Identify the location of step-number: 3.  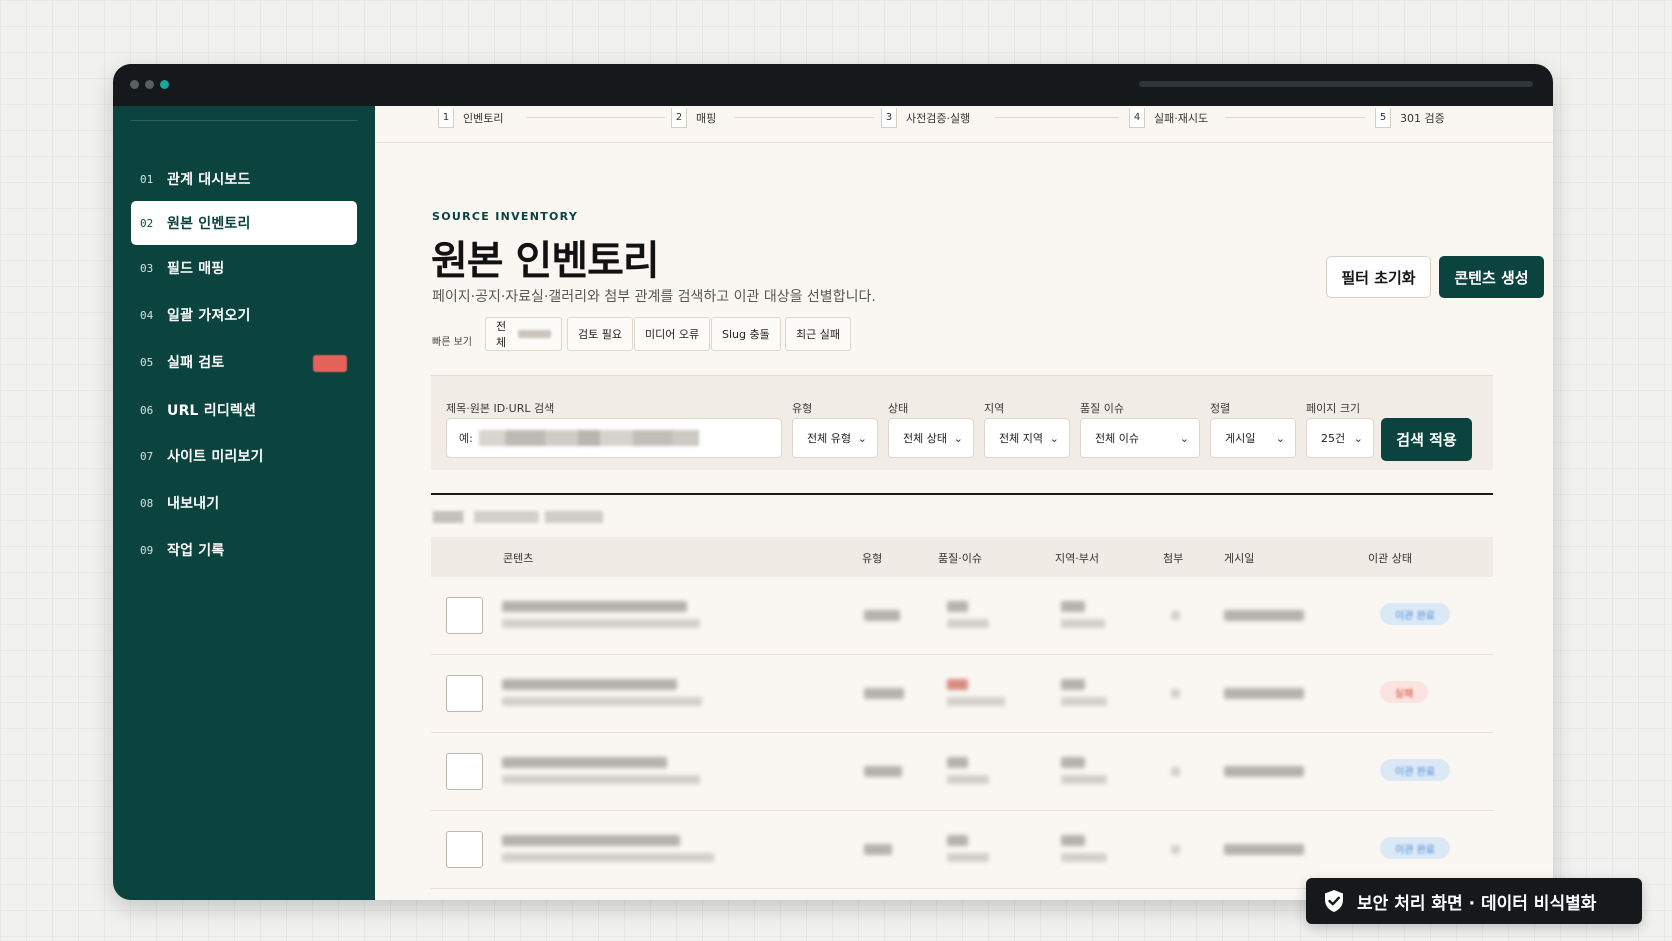
(889, 118).